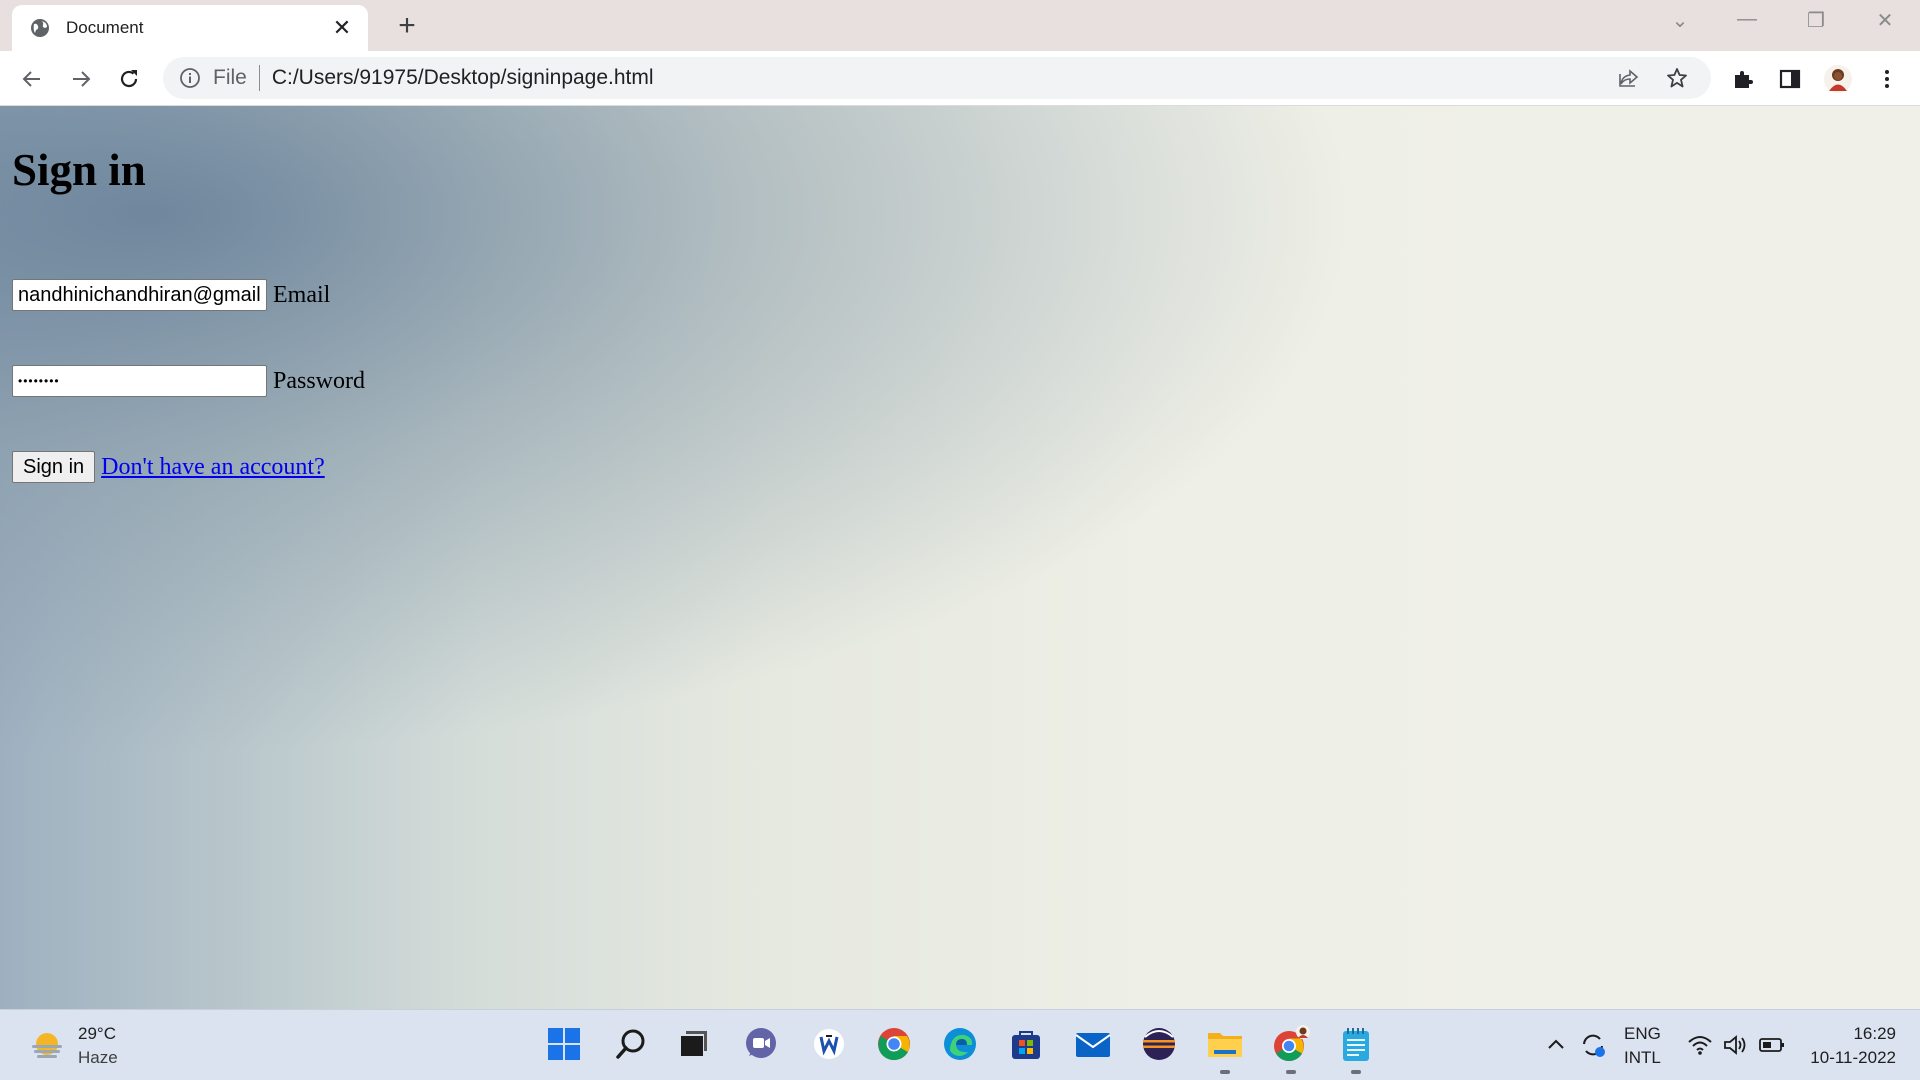 This screenshot has width=1920, height=1080. I want to click on clock-date: 10-11-2022, so click(1853, 1057).